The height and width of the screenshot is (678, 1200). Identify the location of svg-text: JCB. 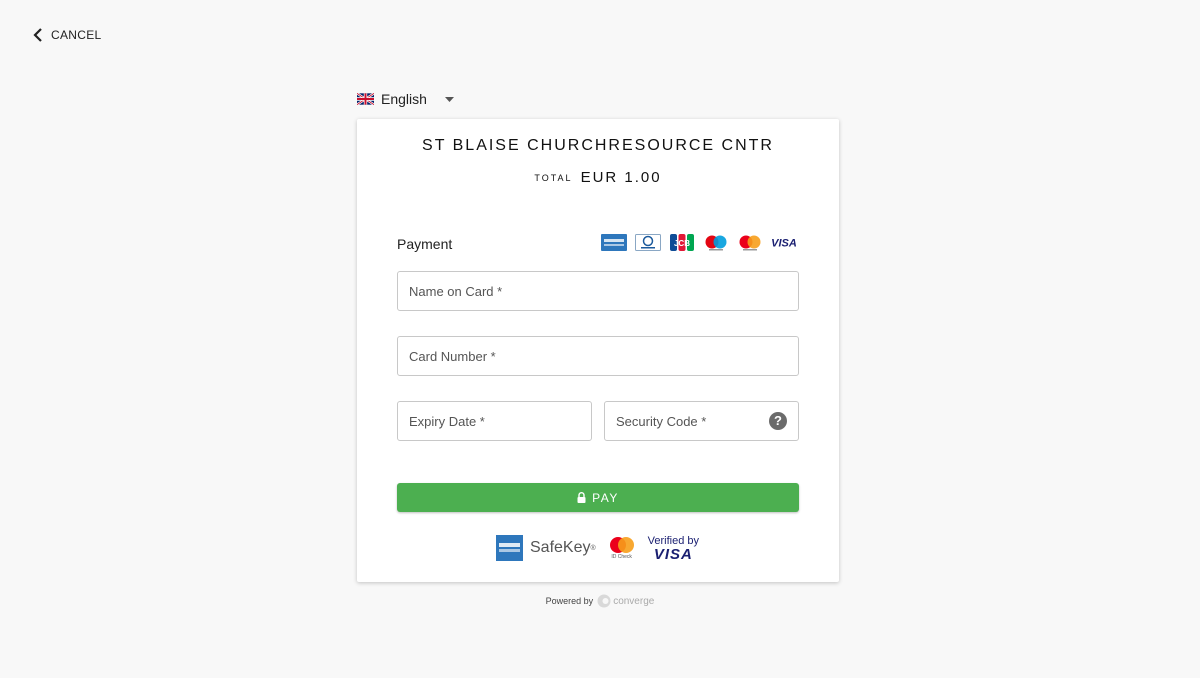
(682, 243).